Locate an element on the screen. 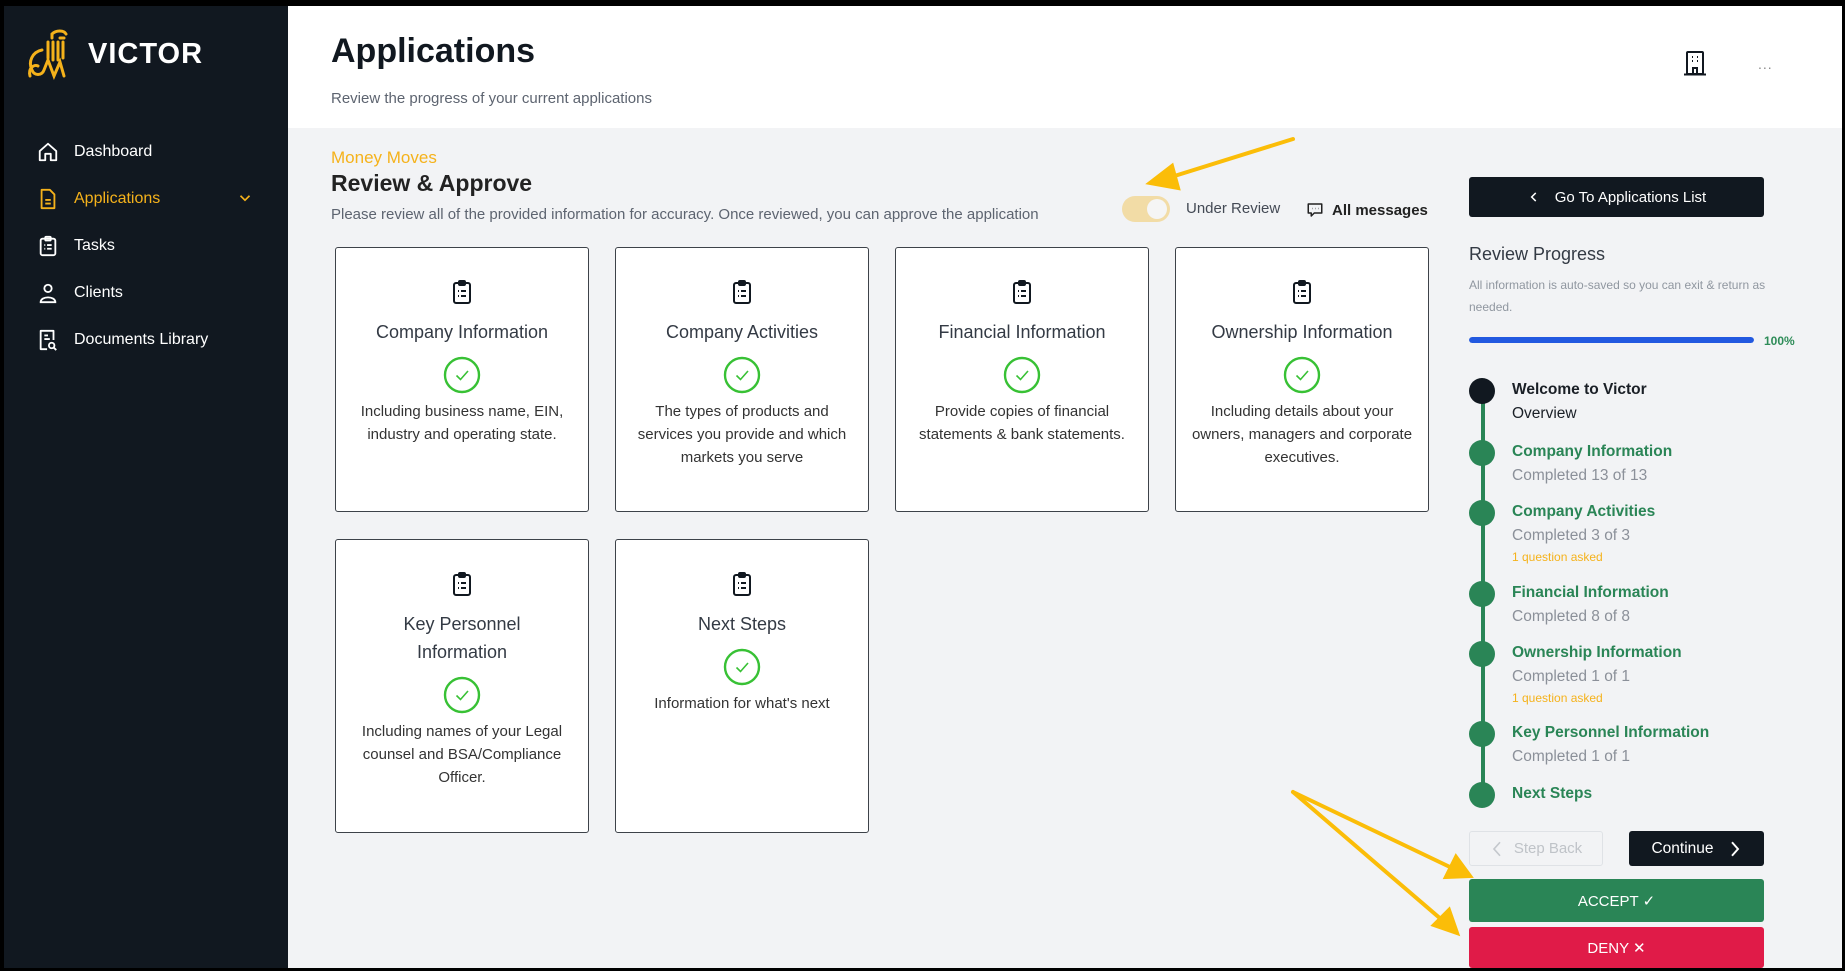 The image size is (1845, 971). home-icon is located at coordinates (48, 152).